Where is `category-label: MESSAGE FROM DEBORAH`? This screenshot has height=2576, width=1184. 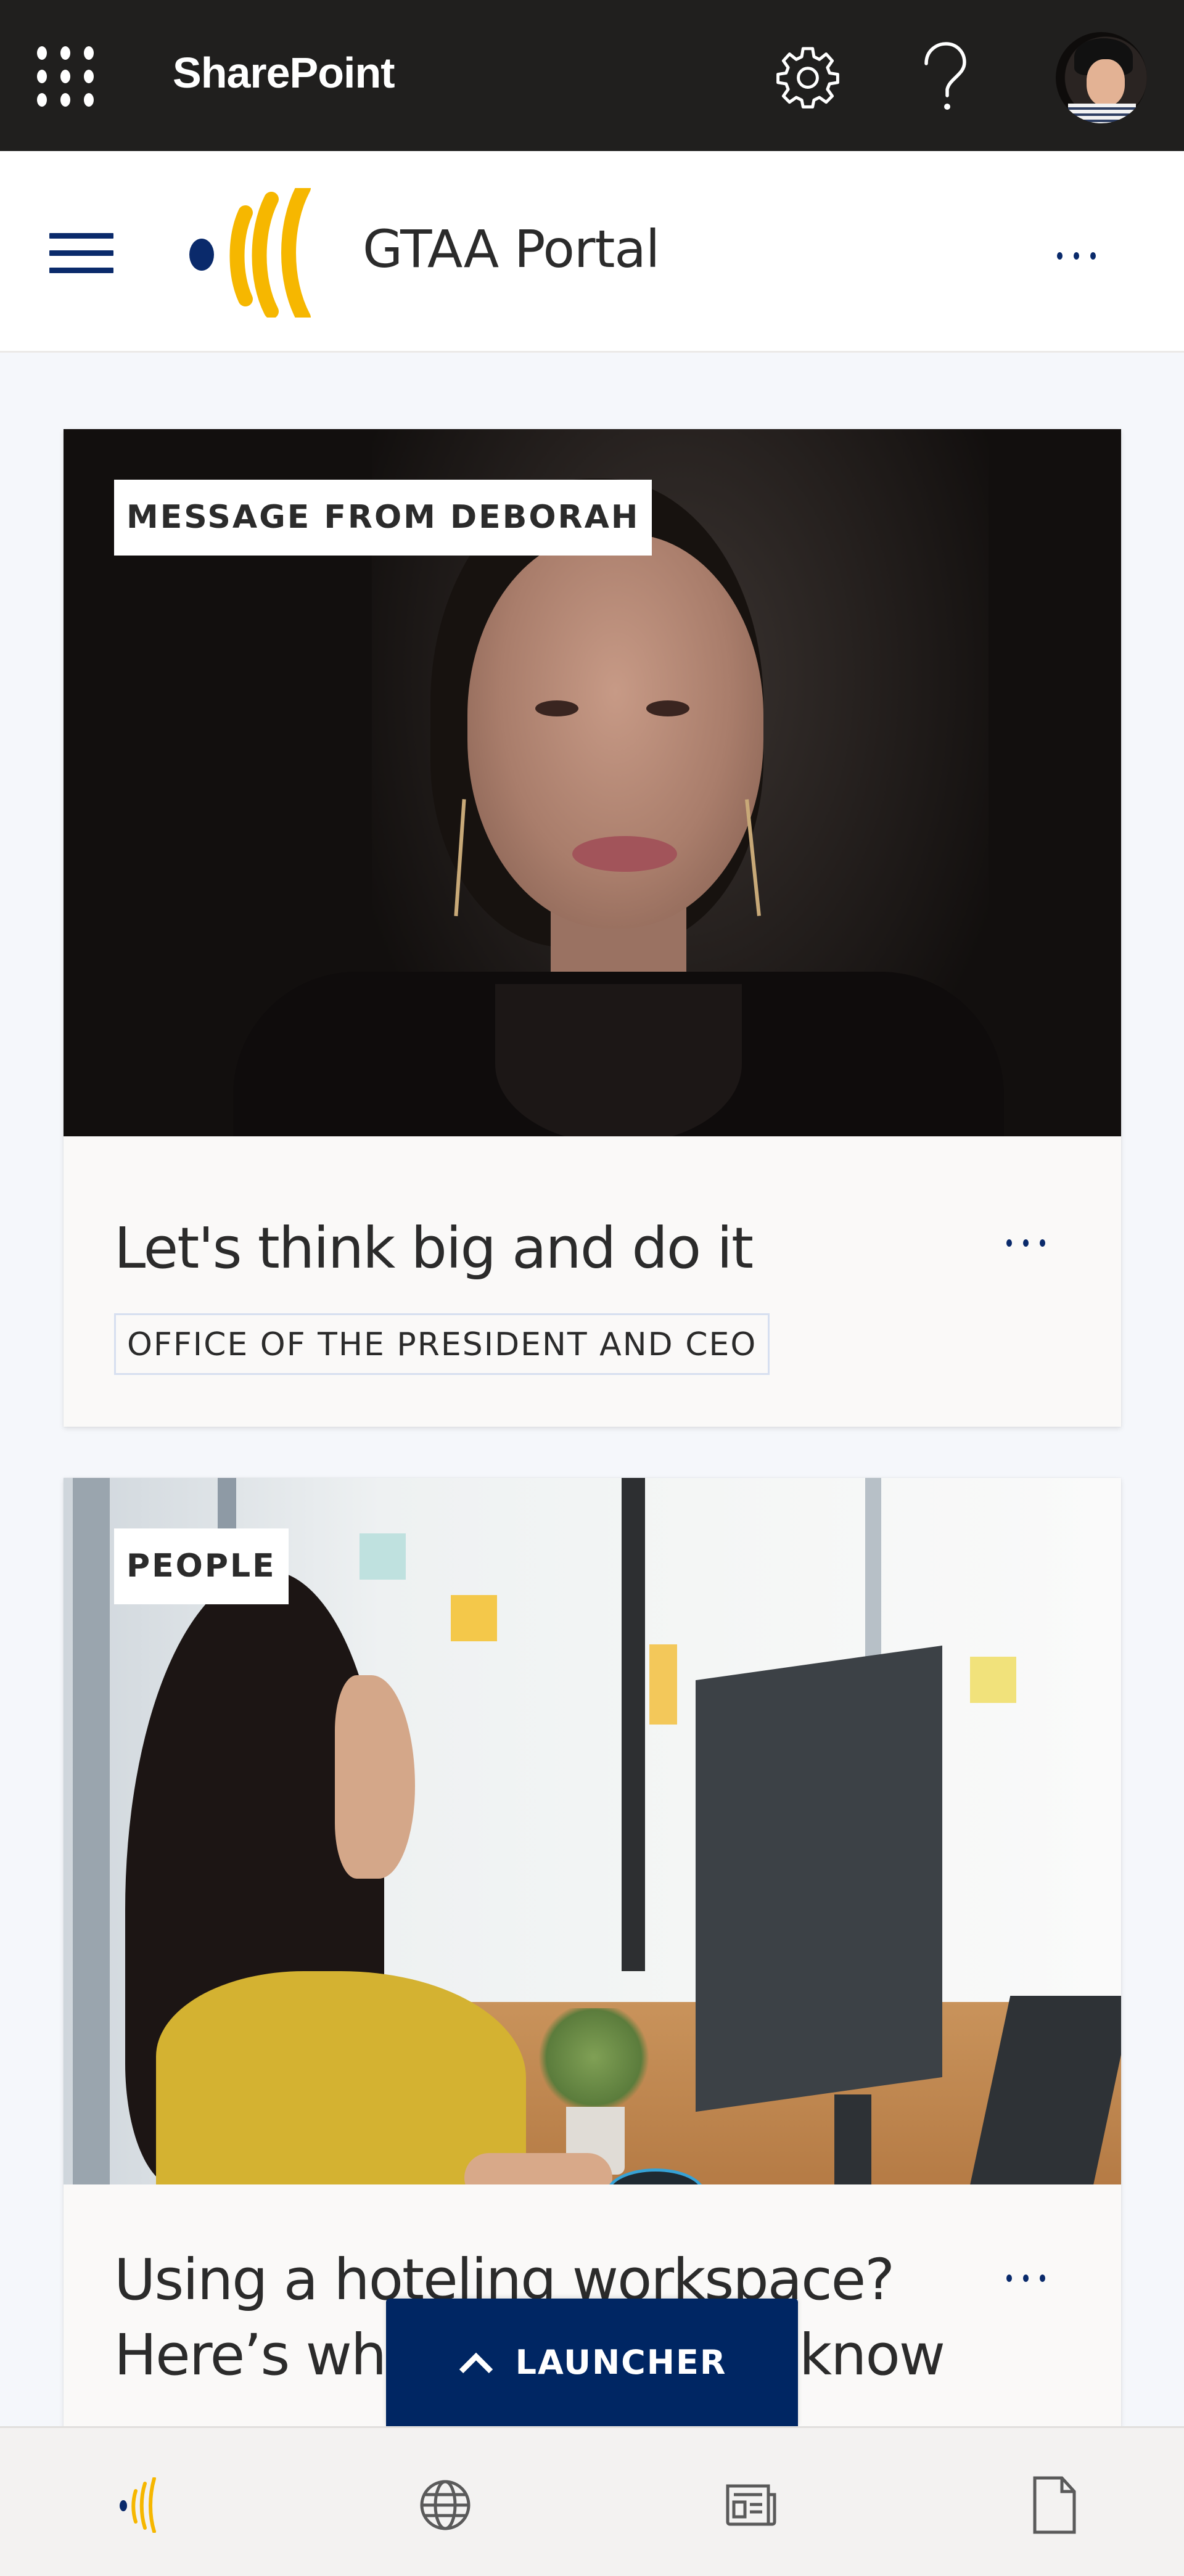
category-label: MESSAGE FROM DEBORAH is located at coordinates (383, 518).